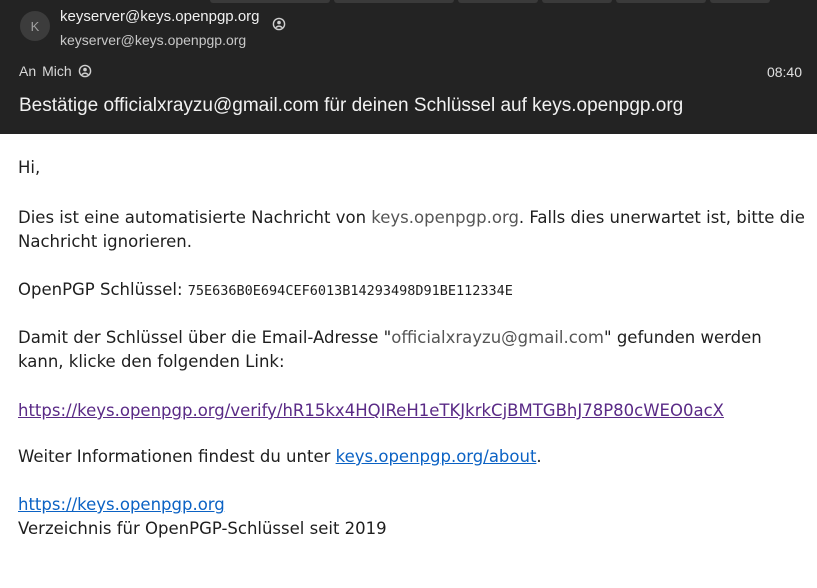  Describe the element at coordinates (84, 71) in the screenshot. I see `recipient-avatar-icon` at that location.